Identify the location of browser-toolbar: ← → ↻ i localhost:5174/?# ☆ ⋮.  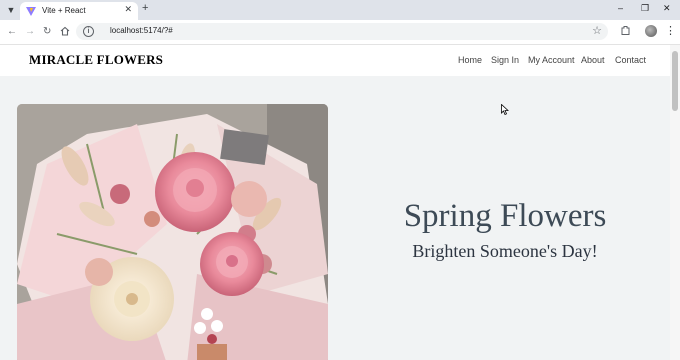
(340, 32).